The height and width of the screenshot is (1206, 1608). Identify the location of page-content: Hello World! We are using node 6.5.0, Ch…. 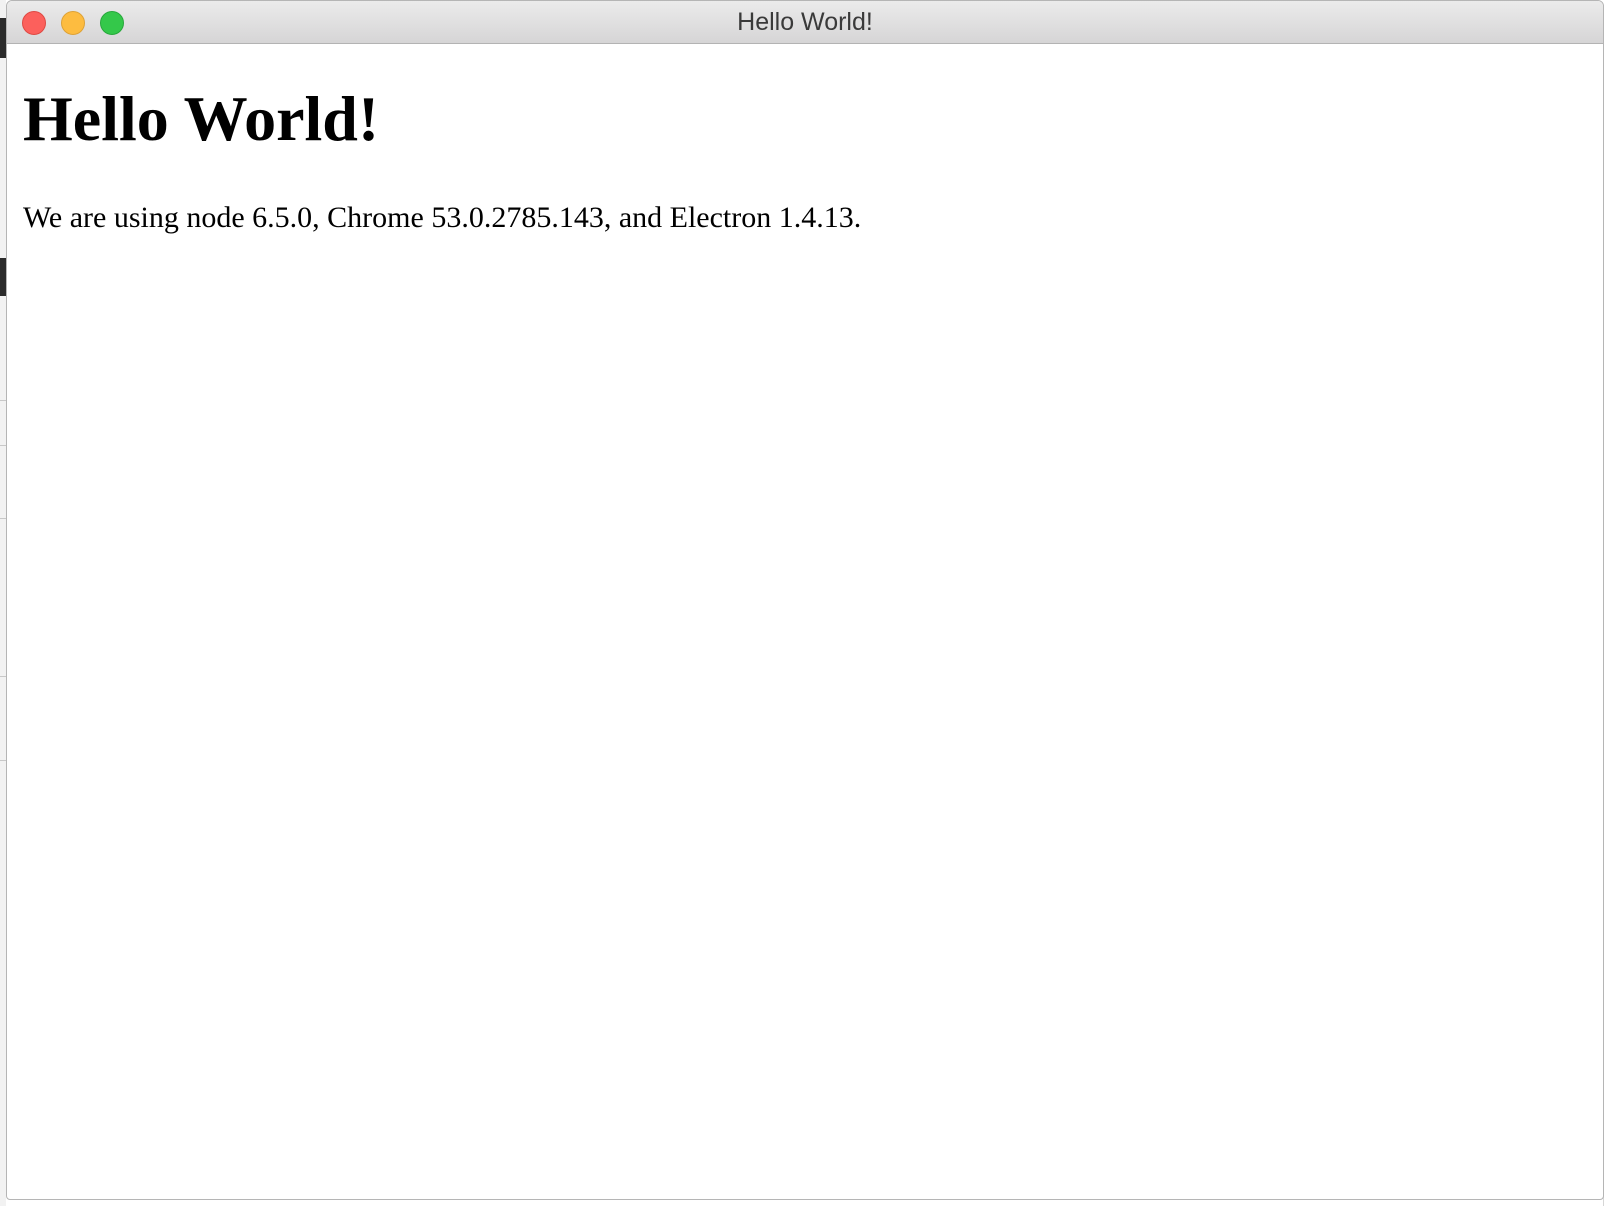
(805, 159).